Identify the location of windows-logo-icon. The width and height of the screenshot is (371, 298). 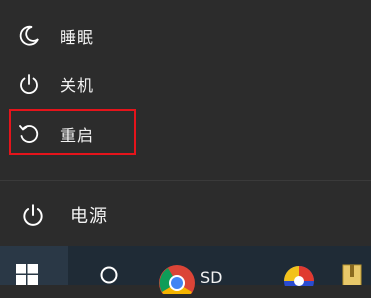
(27, 276).